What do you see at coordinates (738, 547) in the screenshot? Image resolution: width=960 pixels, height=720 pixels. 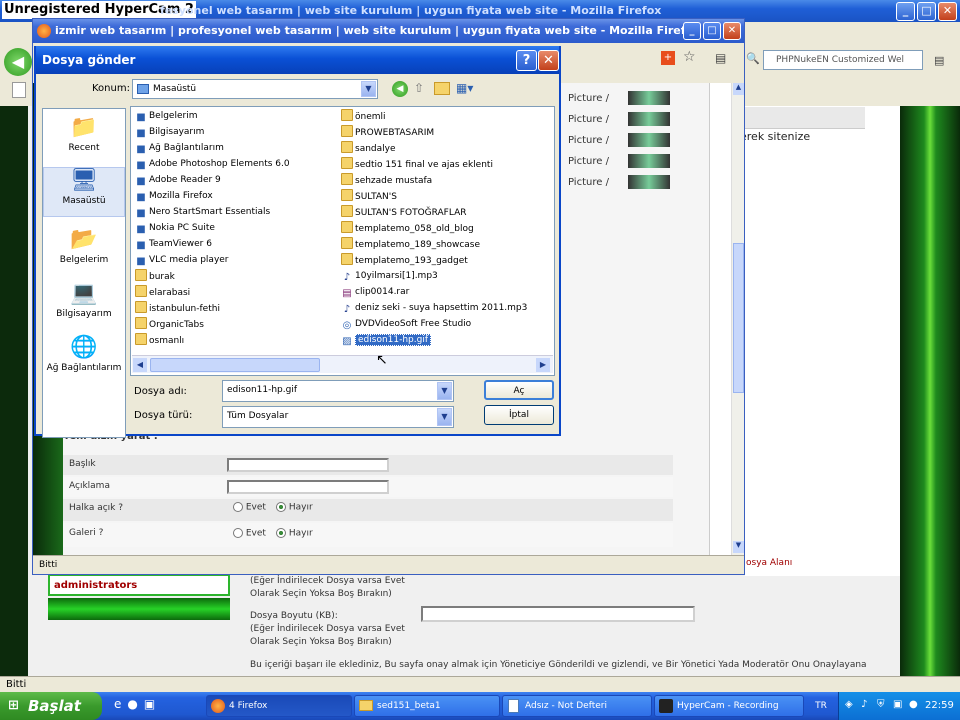 I see `scroll-down-icon: ▼` at bounding box center [738, 547].